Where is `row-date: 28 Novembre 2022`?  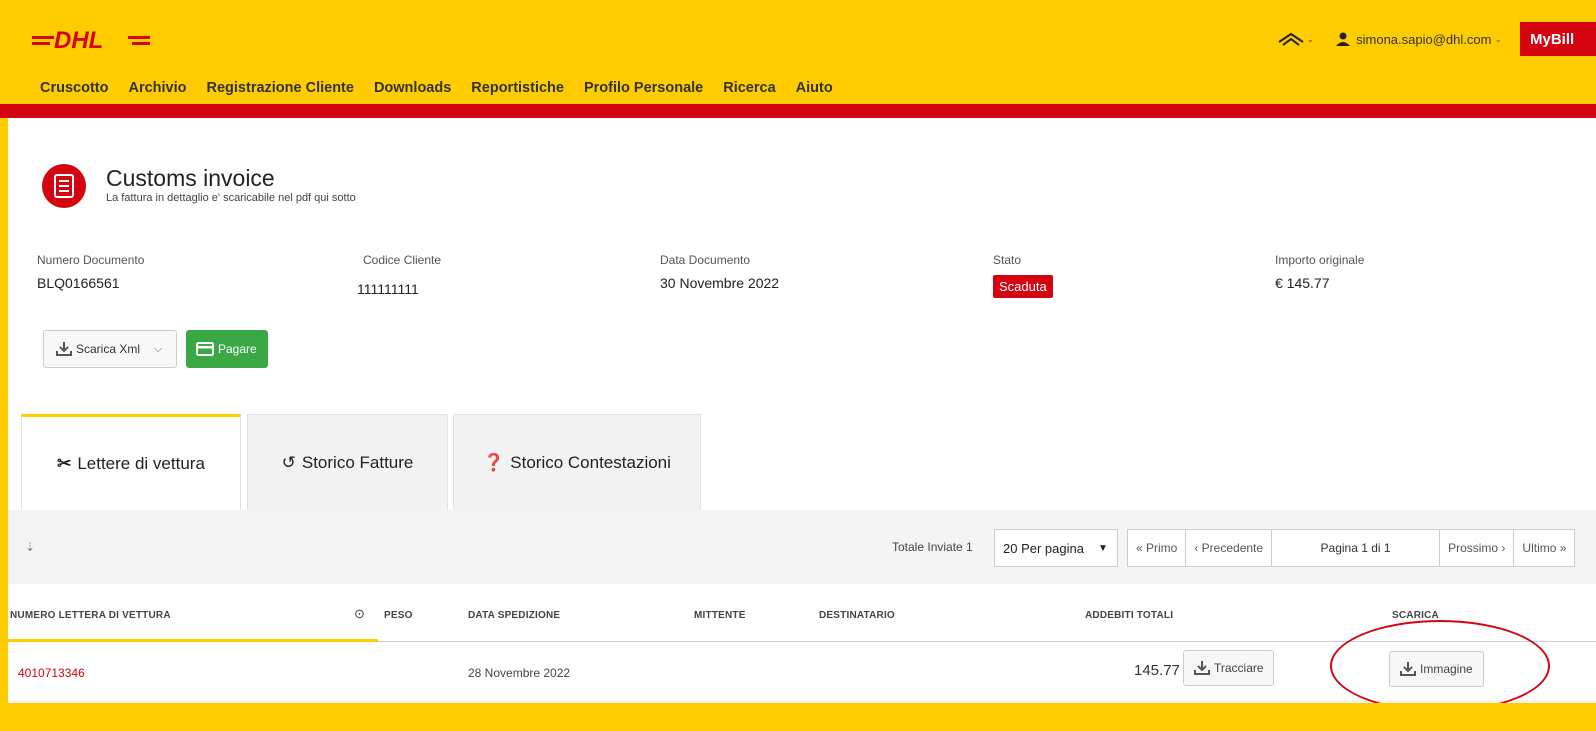
row-date: 28 Novembre 2022 is located at coordinates (519, 673).